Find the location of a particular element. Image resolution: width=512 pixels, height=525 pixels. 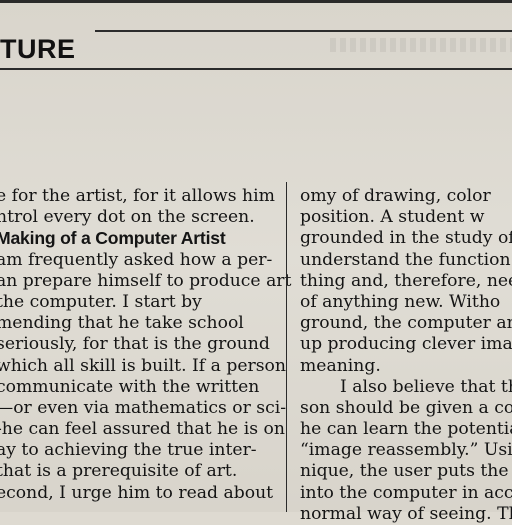

left-line: am frequently asked how a per- is located at coordinates (136, 259).